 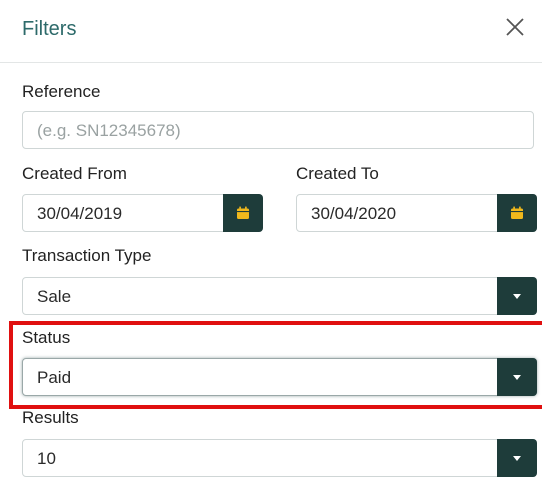 What do you see at coordinates (109, 130) in the screenshot?
I see `reference-placeholder: (e.g. SN12345678)` at bounding box center [109, 130].